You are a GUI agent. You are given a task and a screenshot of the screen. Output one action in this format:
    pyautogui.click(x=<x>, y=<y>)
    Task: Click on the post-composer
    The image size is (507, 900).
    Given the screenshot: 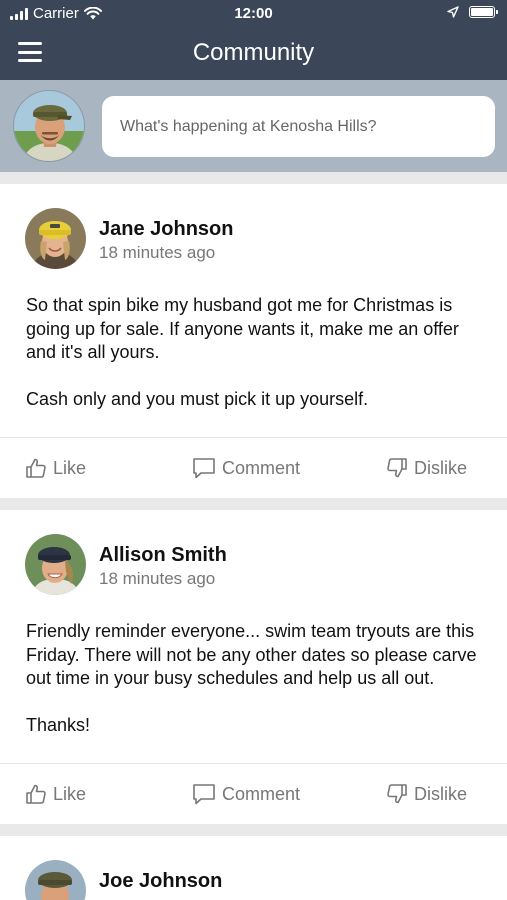 What is the action you would take?
    pyautogui.click(x=253, y=126)
    